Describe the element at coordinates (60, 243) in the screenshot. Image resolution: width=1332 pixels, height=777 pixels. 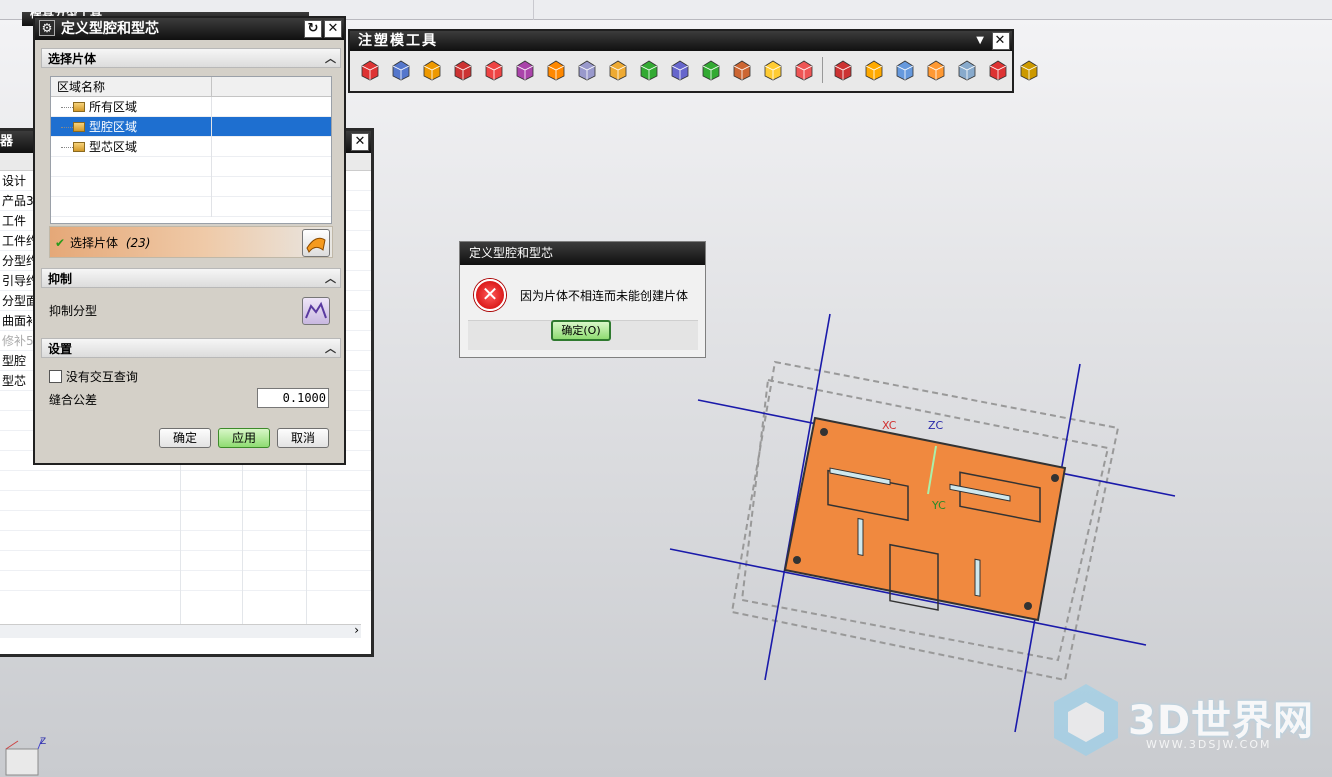
I see `check-icon: ✔` at that location.